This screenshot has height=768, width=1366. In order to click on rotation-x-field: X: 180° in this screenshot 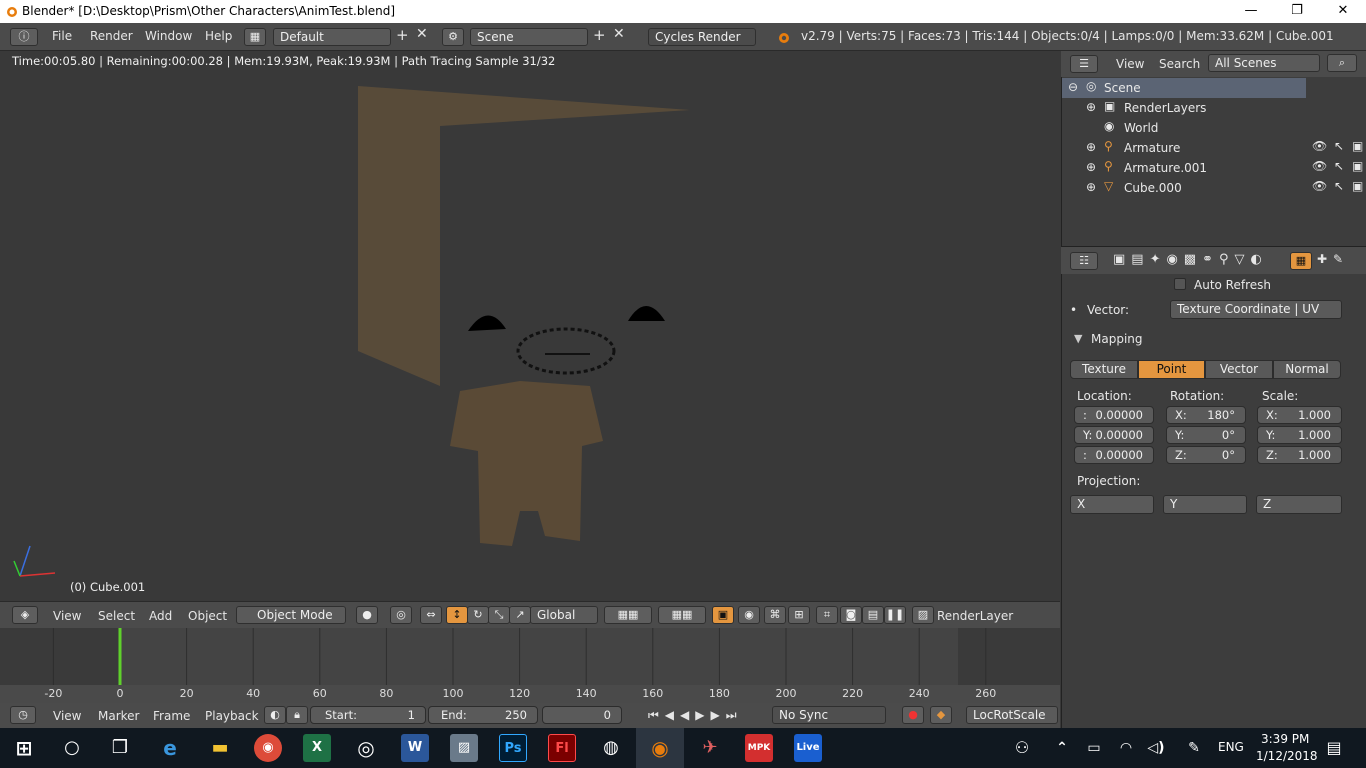, I will do `click(1206, 415)`.